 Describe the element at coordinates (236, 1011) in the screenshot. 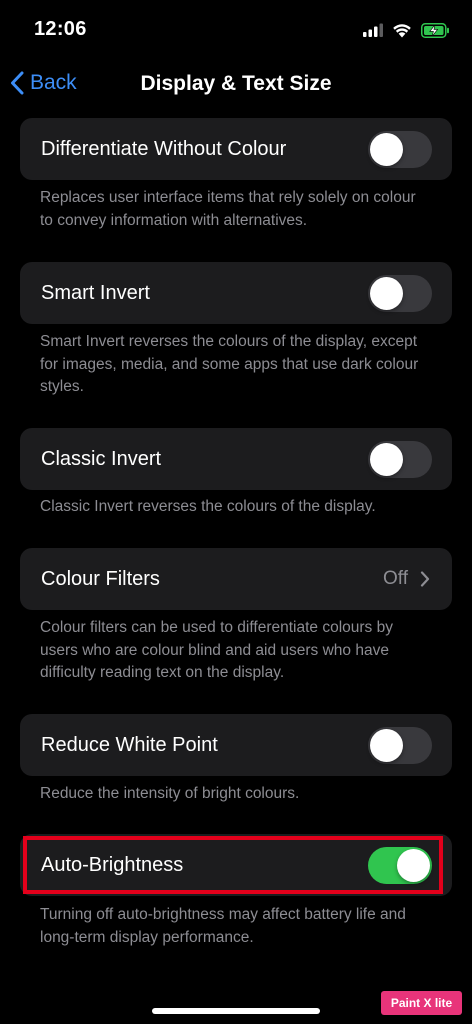

I see `home-indicator` at that location.